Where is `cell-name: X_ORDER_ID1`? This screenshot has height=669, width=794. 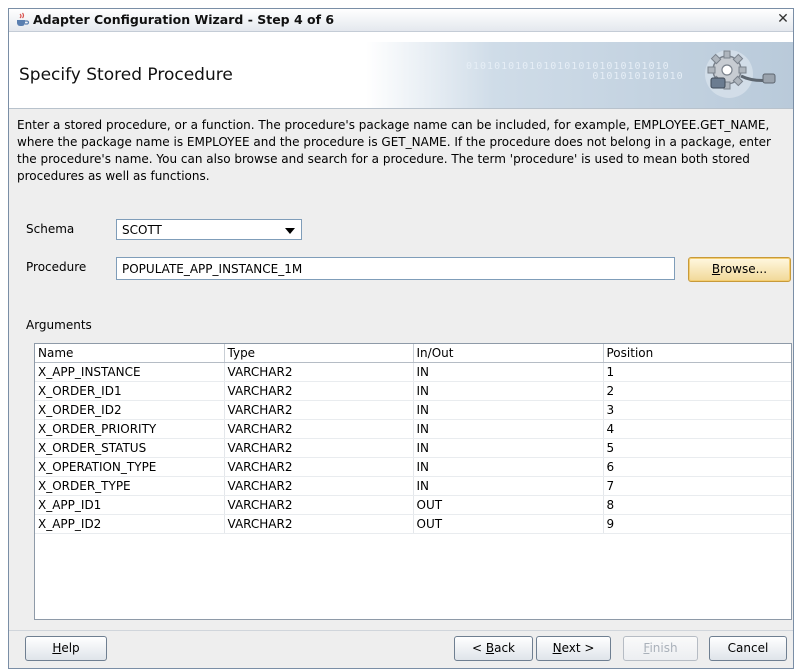 cell-name: X_ORDER_ID1 is located at coordinates (130, 391).